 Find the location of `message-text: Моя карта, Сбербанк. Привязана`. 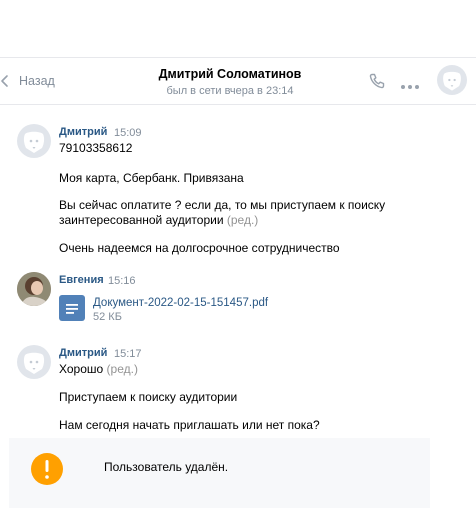

message-text: Моя карта, Сбербанк. Привязана is located at coordinates (151, 178).